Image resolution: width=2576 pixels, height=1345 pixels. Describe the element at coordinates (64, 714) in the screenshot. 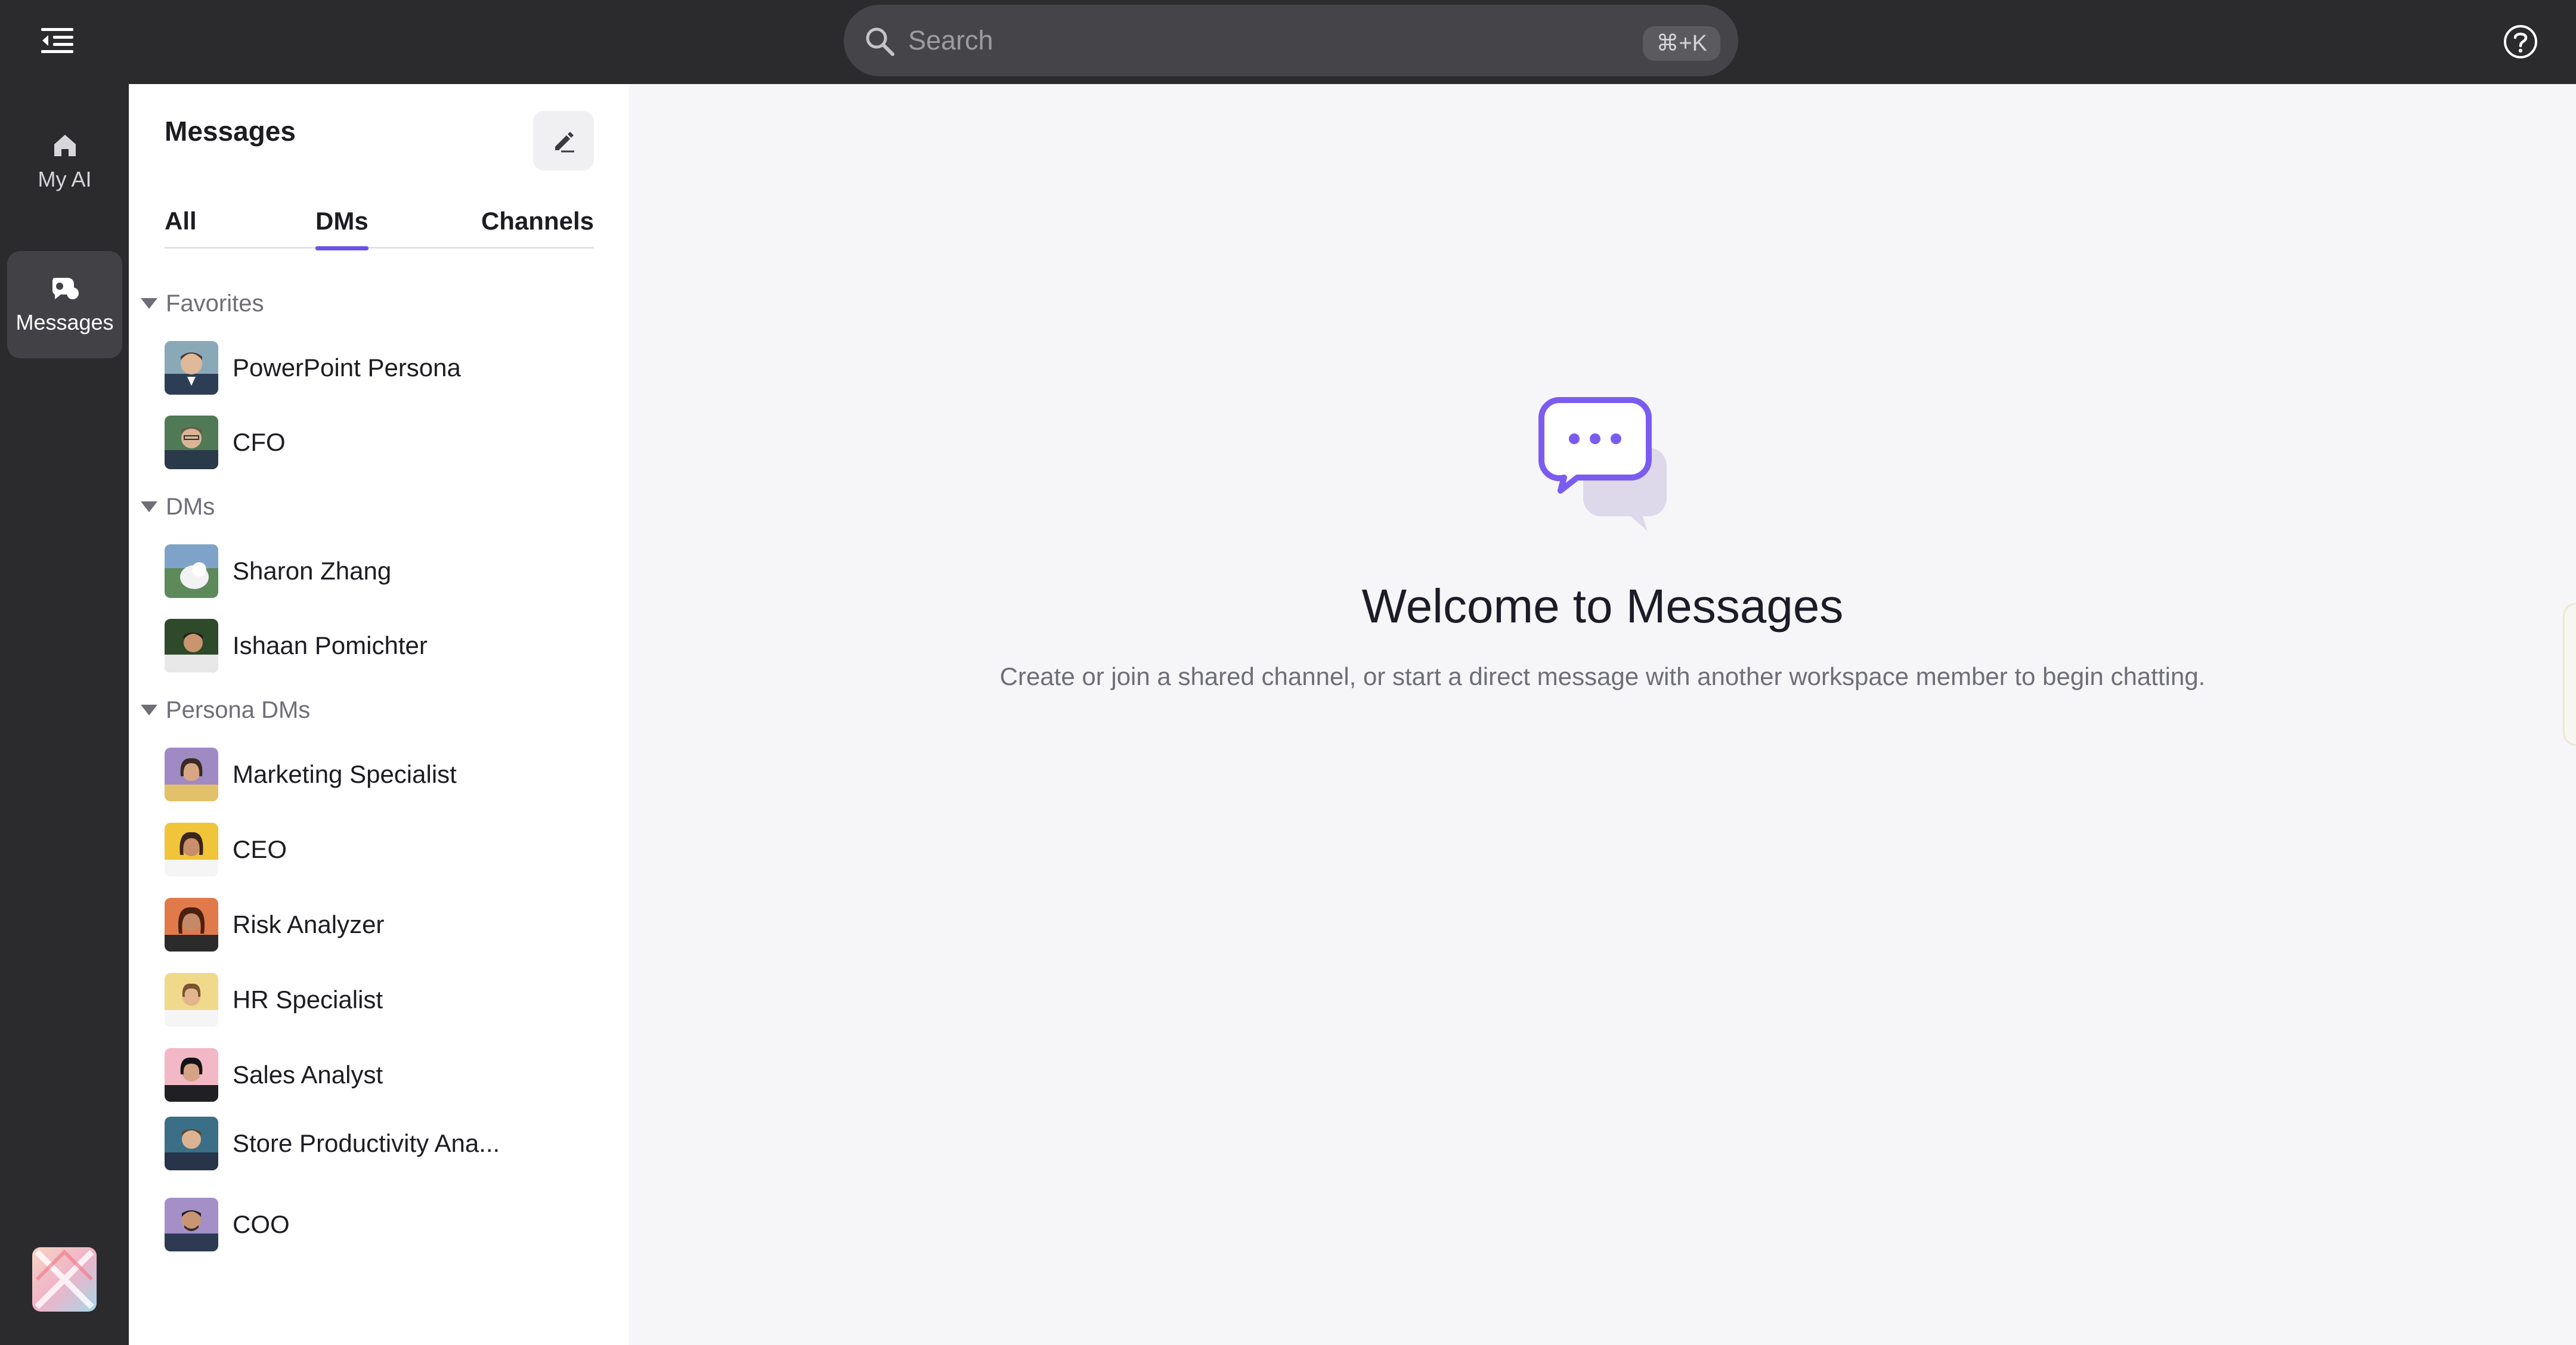

I see `left-rail: My AI Messages` at that location.